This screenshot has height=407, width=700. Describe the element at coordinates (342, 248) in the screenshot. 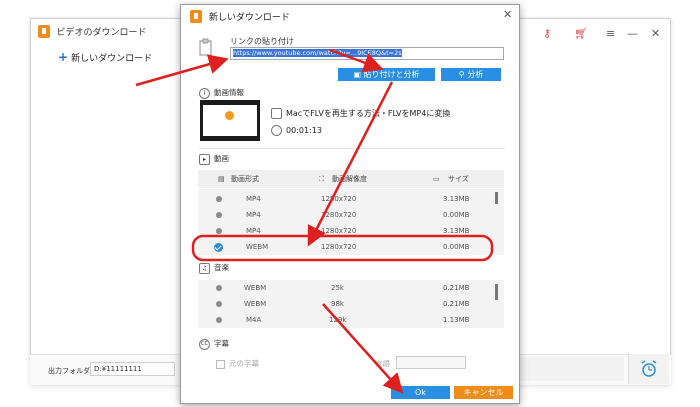

I see `annotation-highlight` at that location.